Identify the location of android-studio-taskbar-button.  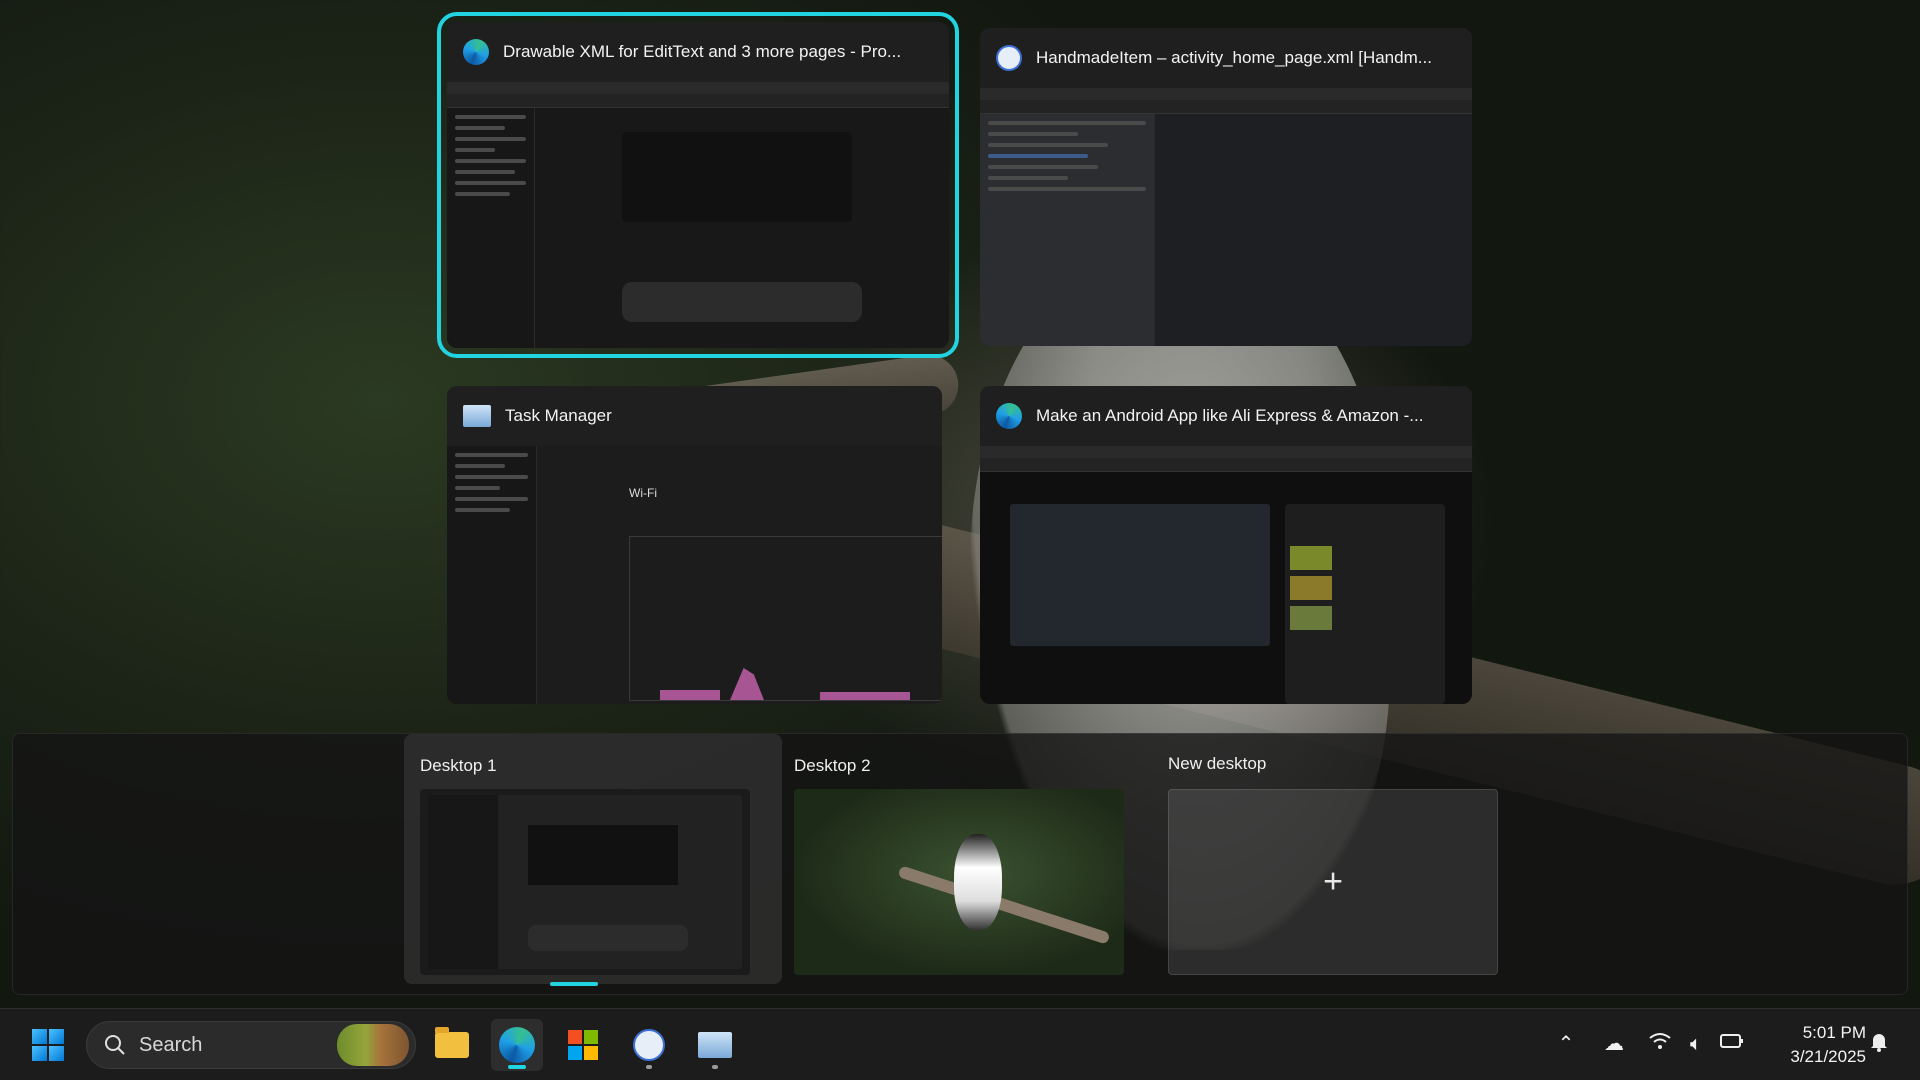
(649, 1045).